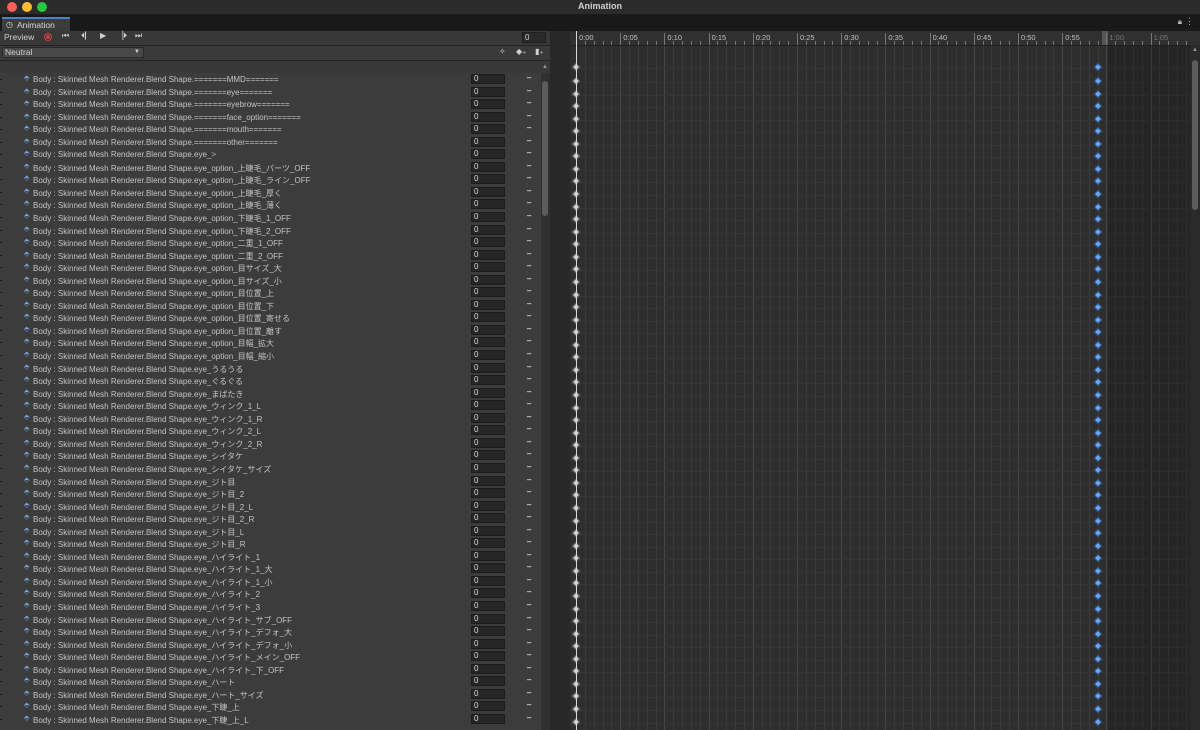 This screenshot has height=730, width=1200. Describe the element at coordinates (36, 24) in the screenshot. I see `tab-animation: ◷ Animation` at that location.